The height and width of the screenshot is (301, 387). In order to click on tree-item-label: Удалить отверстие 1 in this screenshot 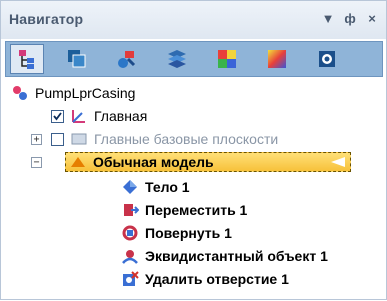, I will do `click(217, 279)`.